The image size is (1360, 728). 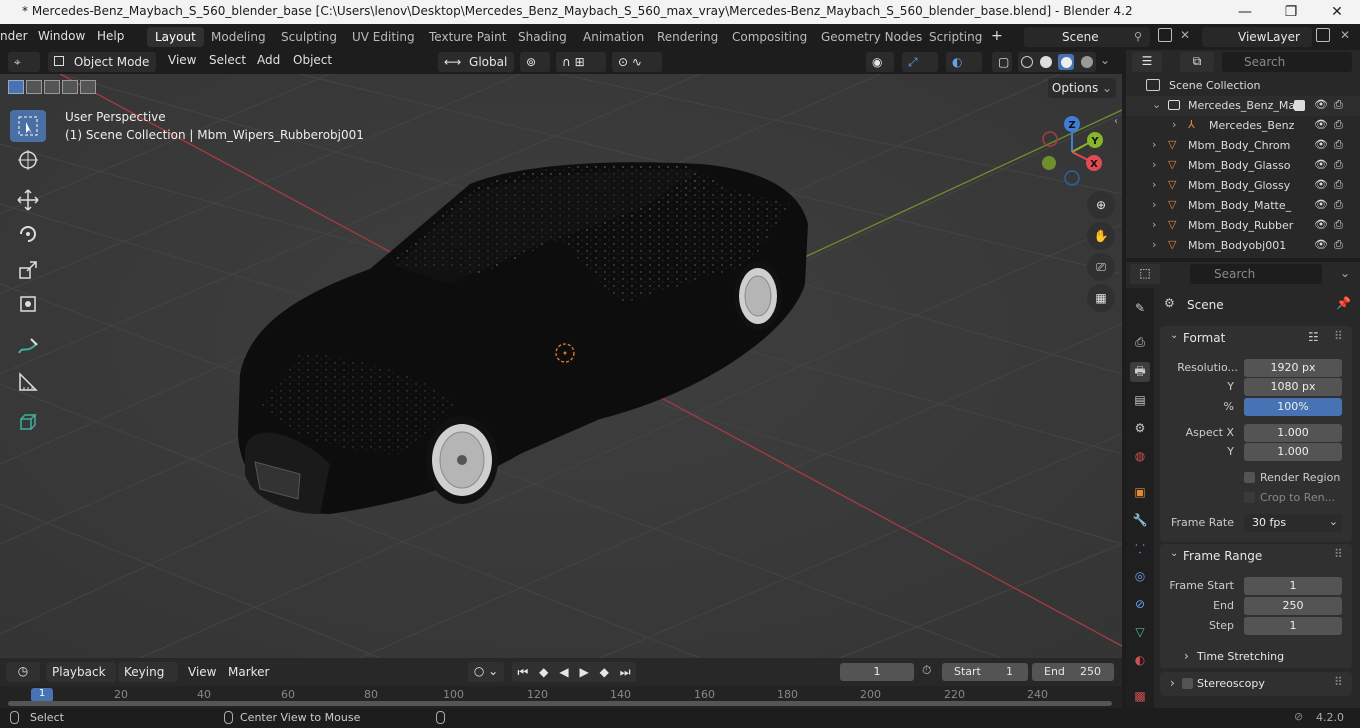 I want to click on sidebar-toggle-icon: ‹, so click(x=1116, y=121).